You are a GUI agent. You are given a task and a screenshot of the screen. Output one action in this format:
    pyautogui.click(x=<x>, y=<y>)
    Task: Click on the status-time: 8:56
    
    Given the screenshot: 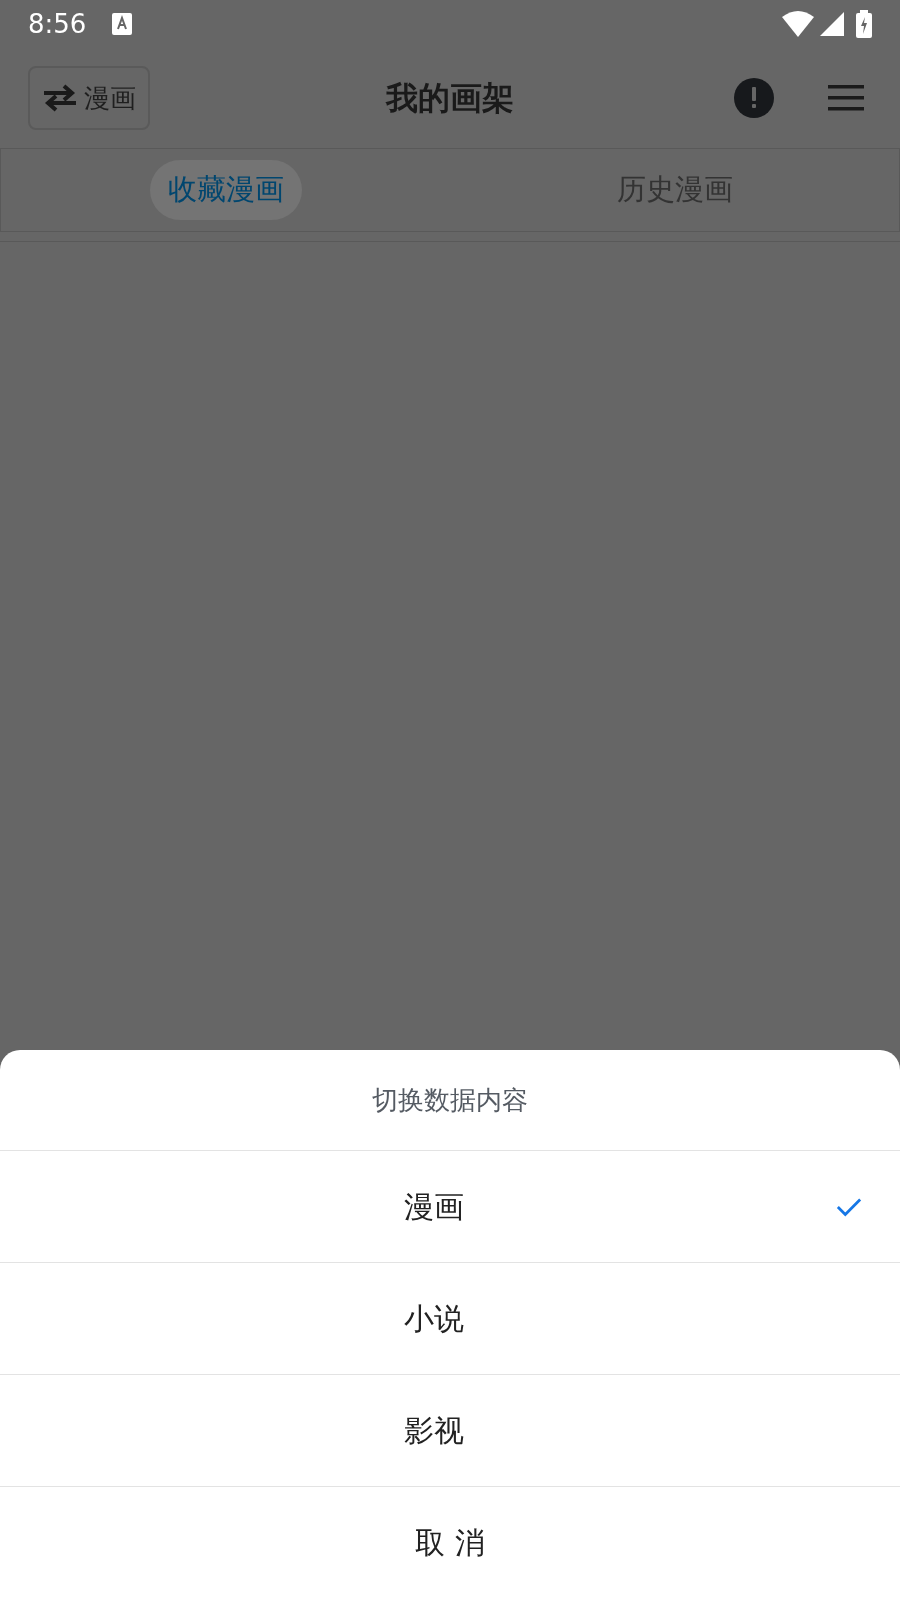 What is the action you would take?
    pyautogui.click(x=57, y=24)
    